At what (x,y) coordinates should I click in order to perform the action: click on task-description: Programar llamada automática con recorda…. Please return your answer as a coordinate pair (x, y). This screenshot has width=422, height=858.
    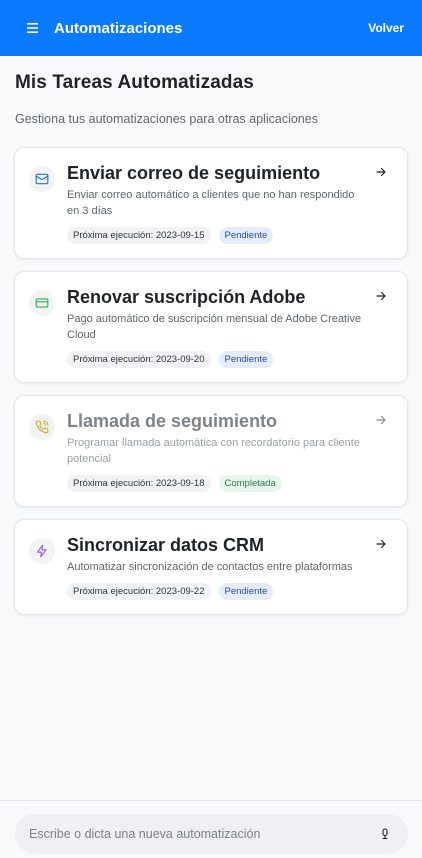
    Looking at the image, I should click on (213, 451).